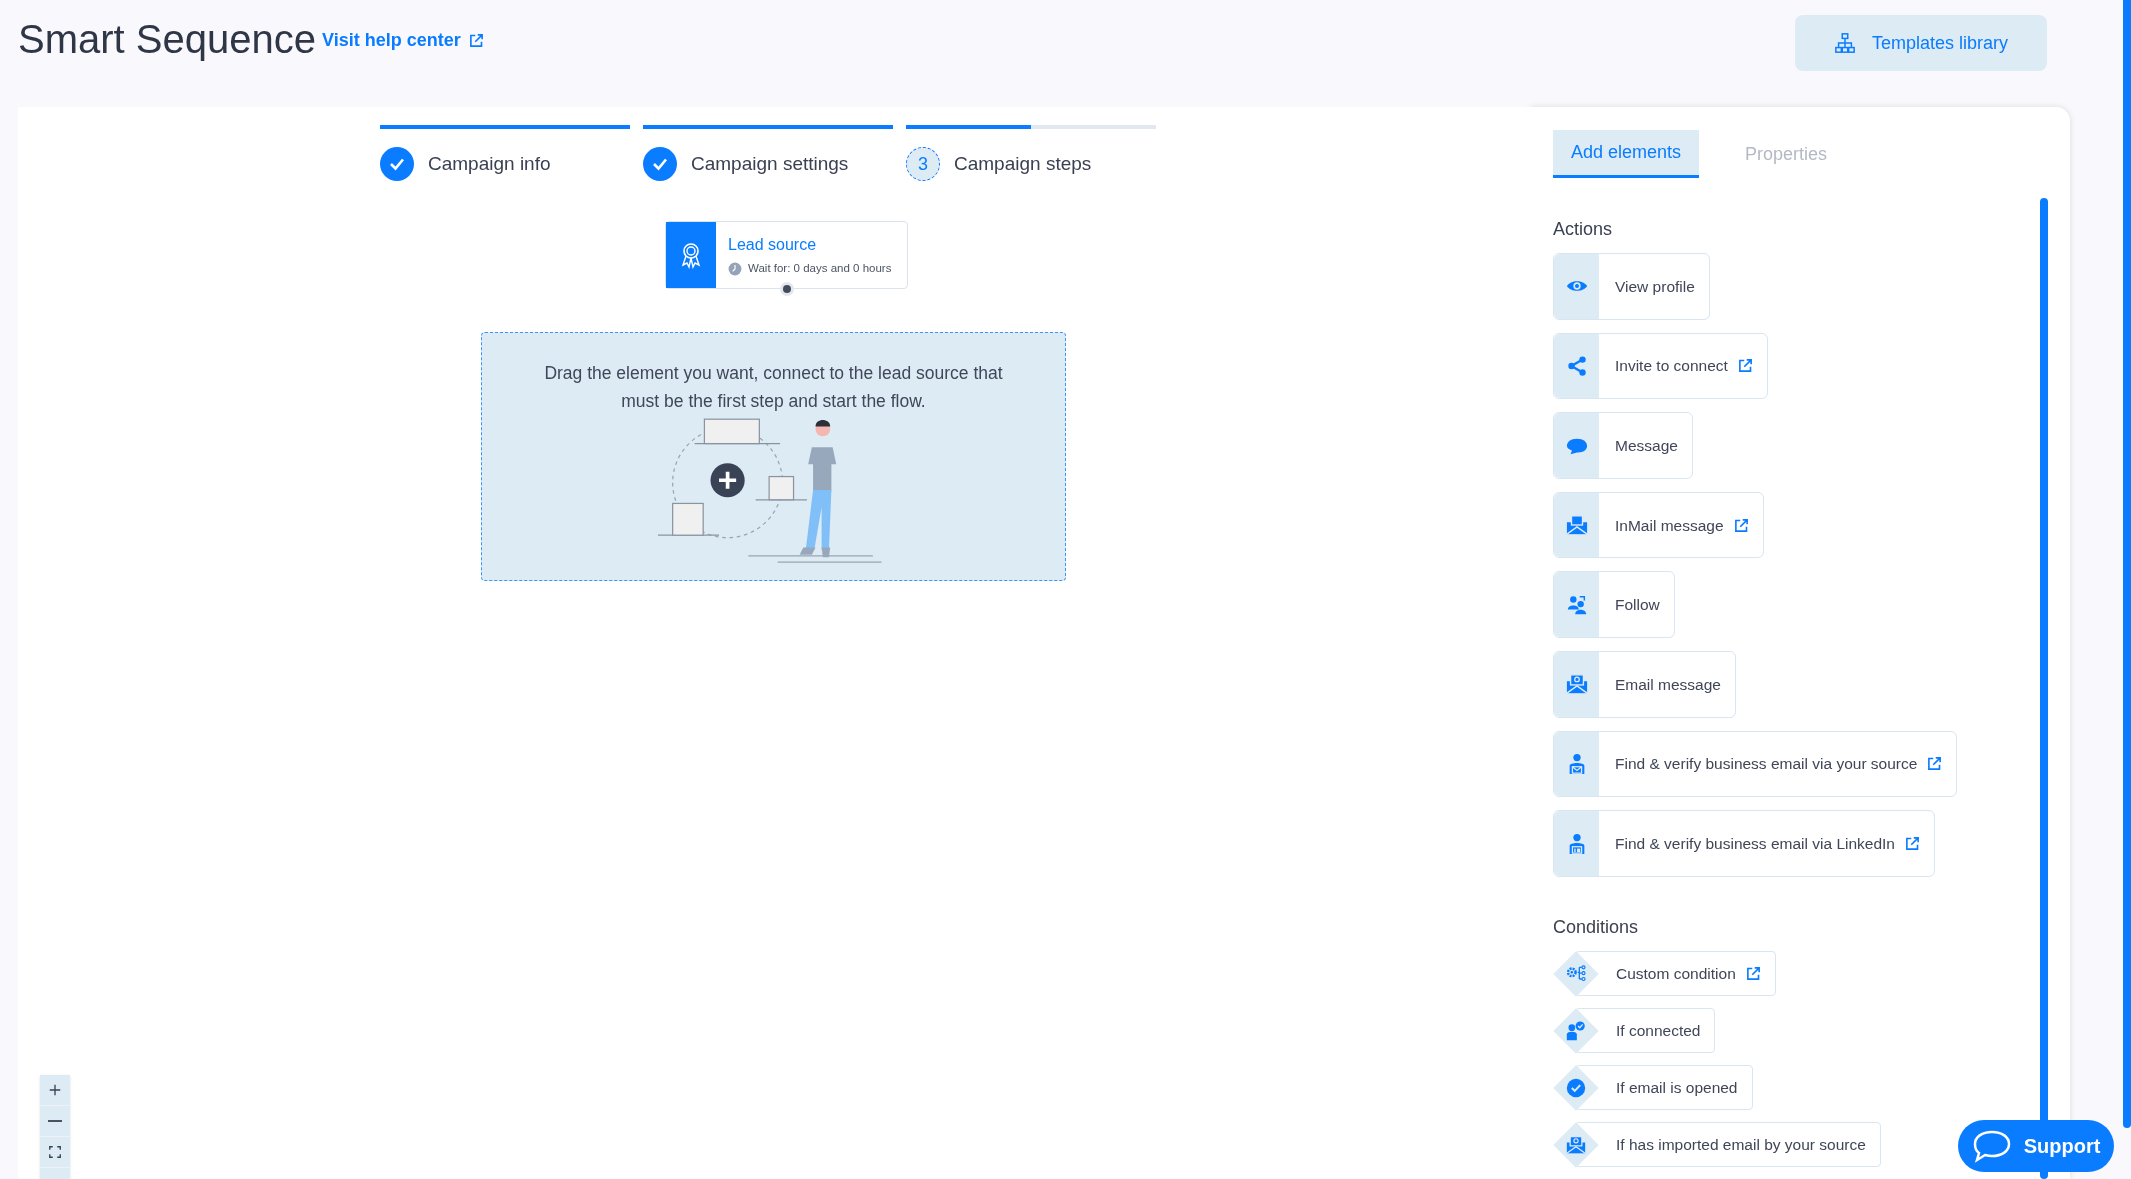  What do you see at coordinates (402, 40) in the screenshot?
I see `help-link: Visit help center` at bounding box center [402, 40].